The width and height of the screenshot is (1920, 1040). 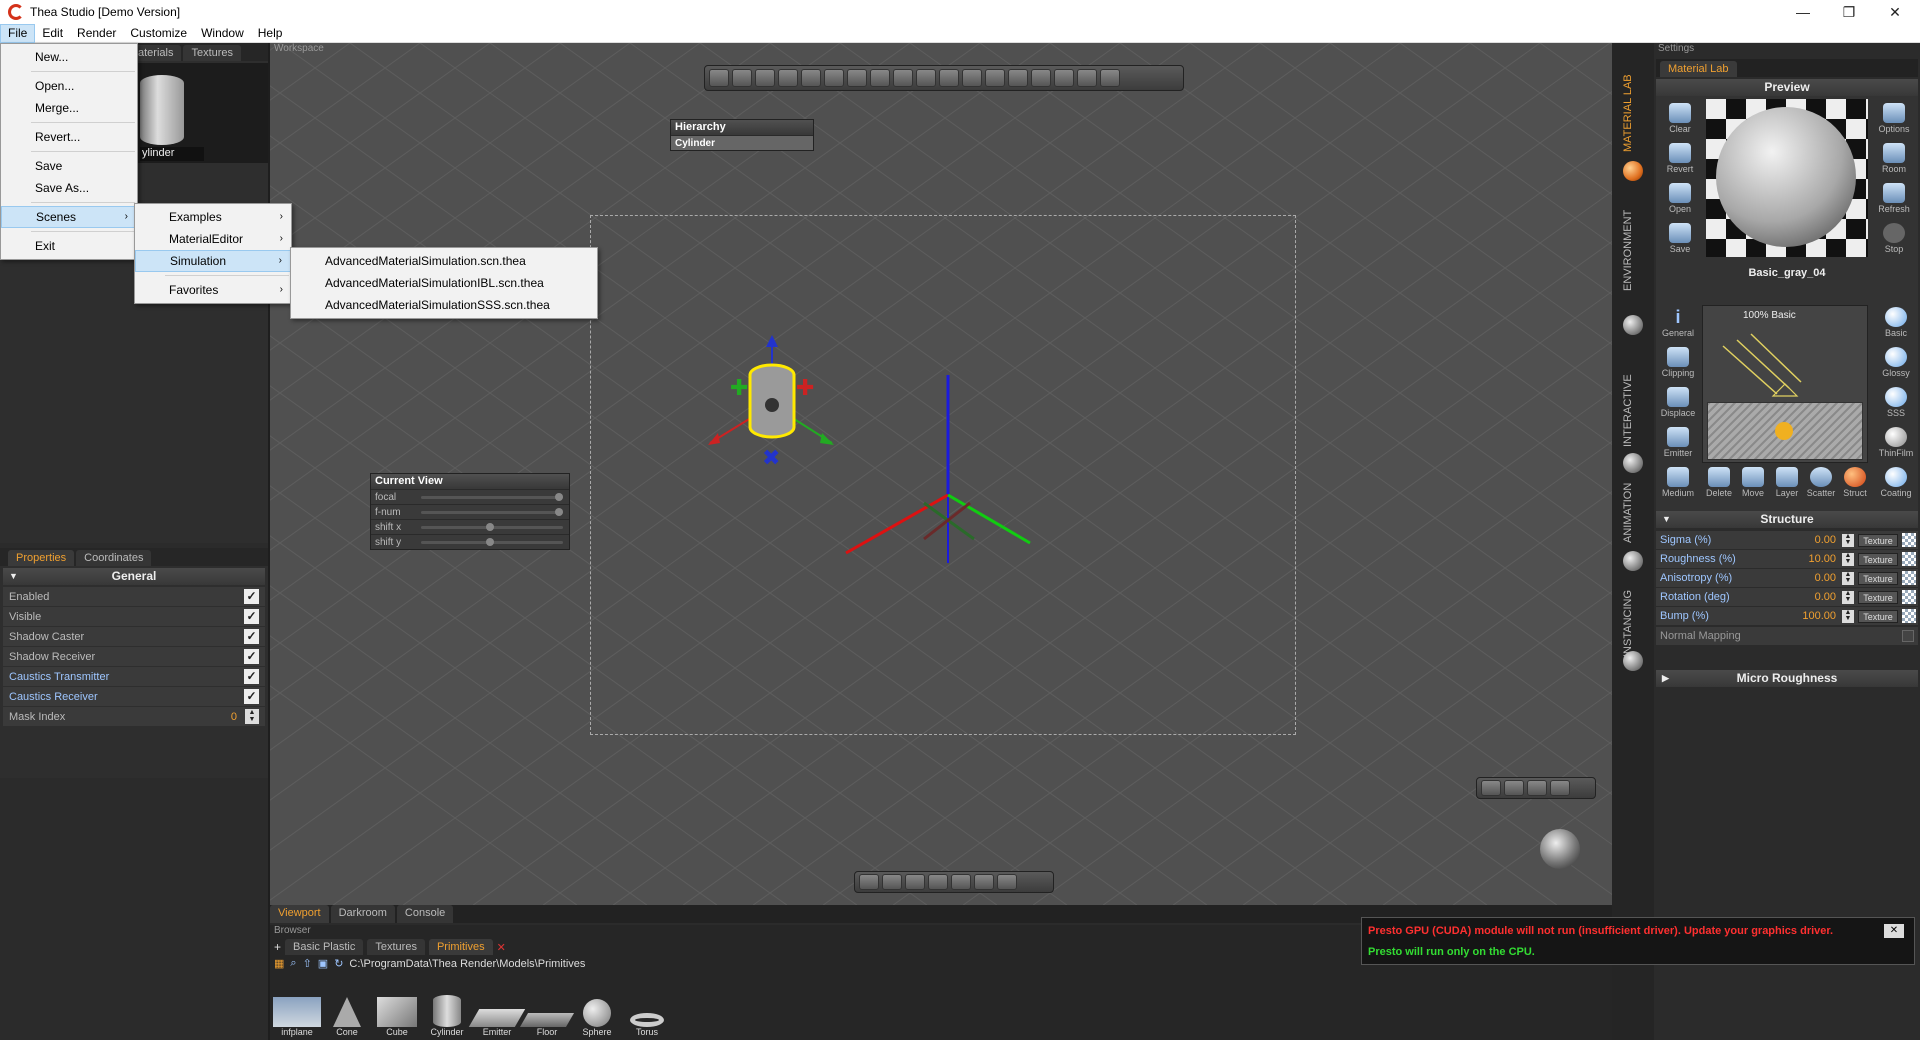 What do you see at coordinates (297, 1015) in the screenshot?
I see `primitive-item: infplane` at bounding box center [297, 1015].